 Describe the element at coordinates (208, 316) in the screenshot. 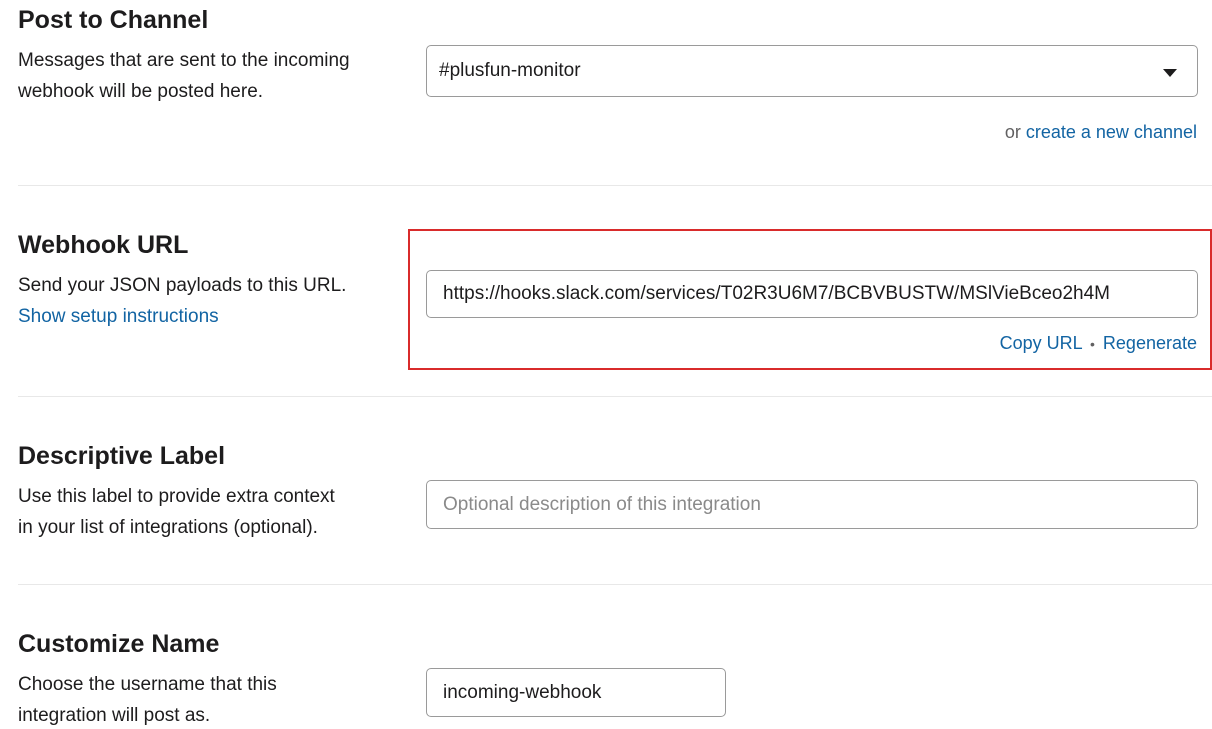

I see `show-setup-instructions-link: Show setup instructions` at that location.